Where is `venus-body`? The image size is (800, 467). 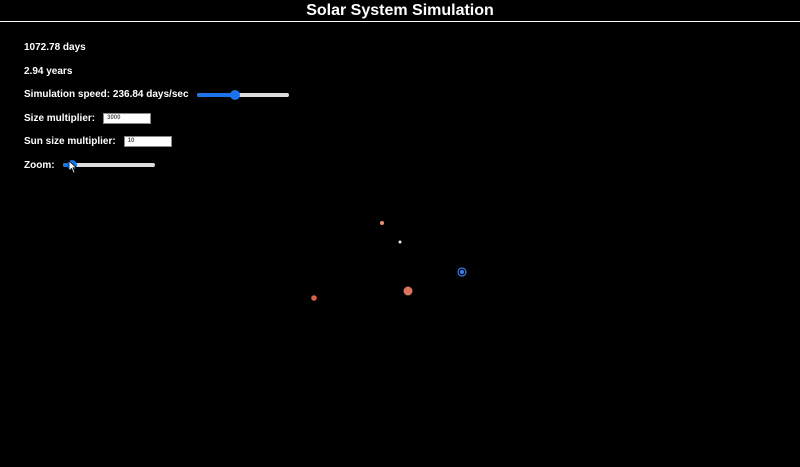 venus-body is located at coordinates (382, 223).